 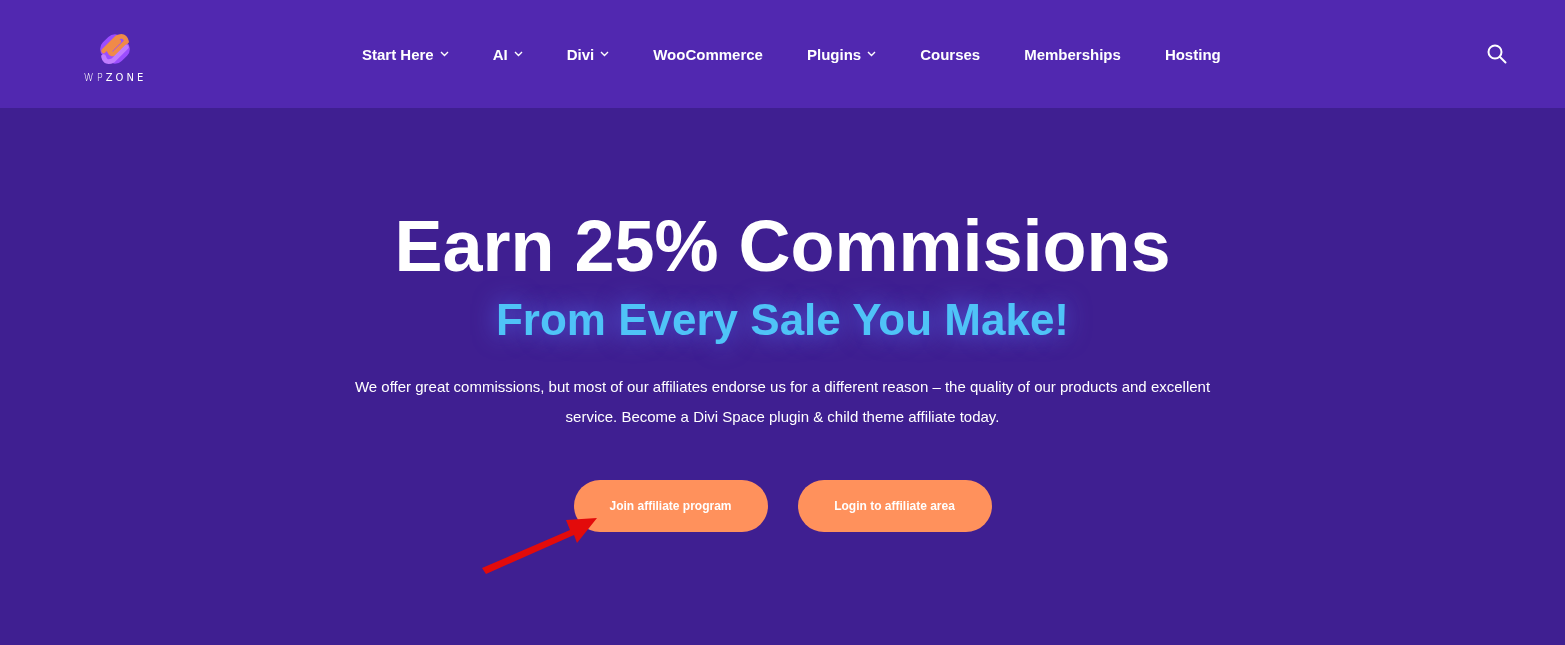 What do you see at coordinates (1072, 54) in the screenshot?
I see `nav-link: Memberships` at bounding box center [1072, 54].